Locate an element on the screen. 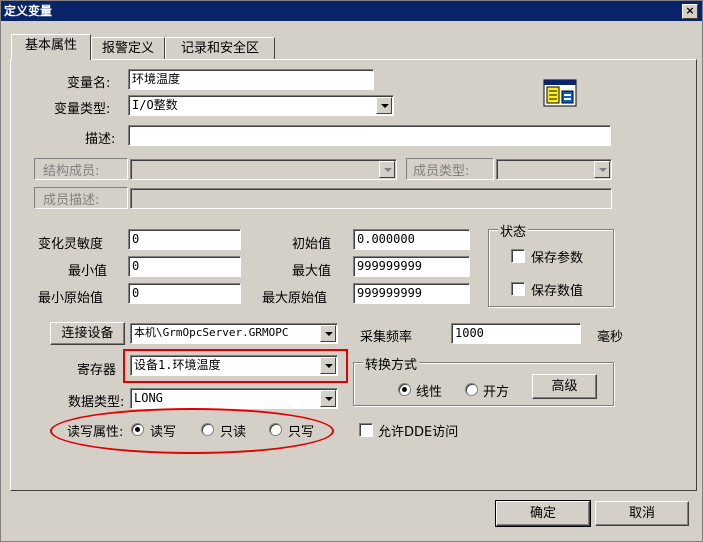 The width and height of the screenshot is (703, 542). close-button: × is located at coordinates (690, 11).